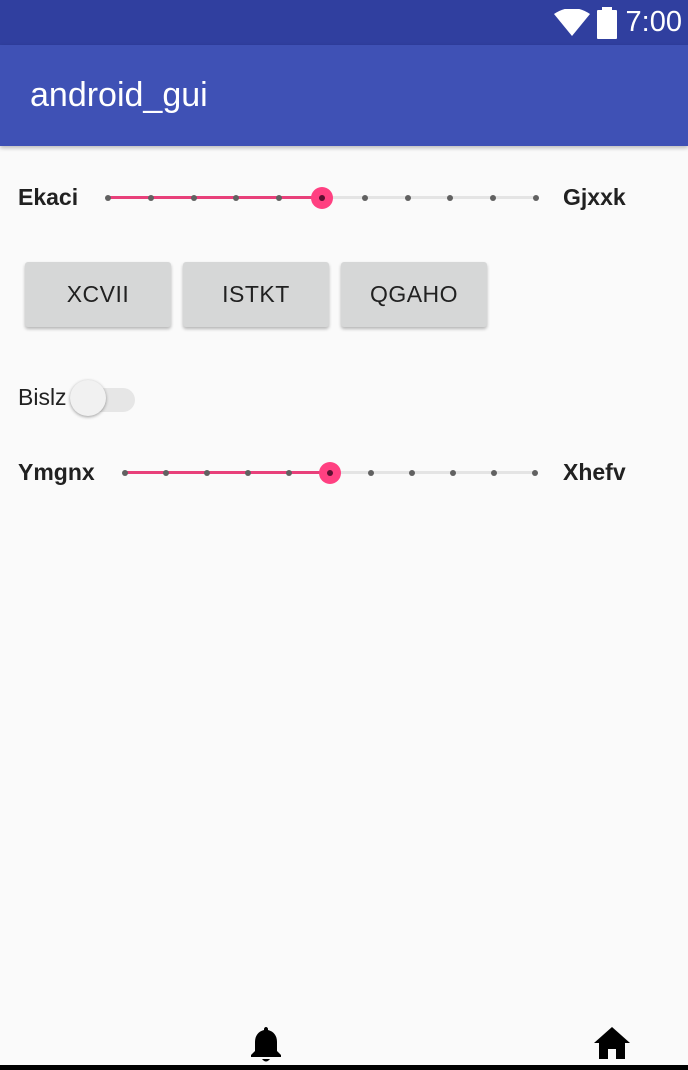 The width and height of the screenshot is (688, 1070). Describe the element at coordinates (653, 22) in the screenshot. I see `status-time: 7:00` at that location.